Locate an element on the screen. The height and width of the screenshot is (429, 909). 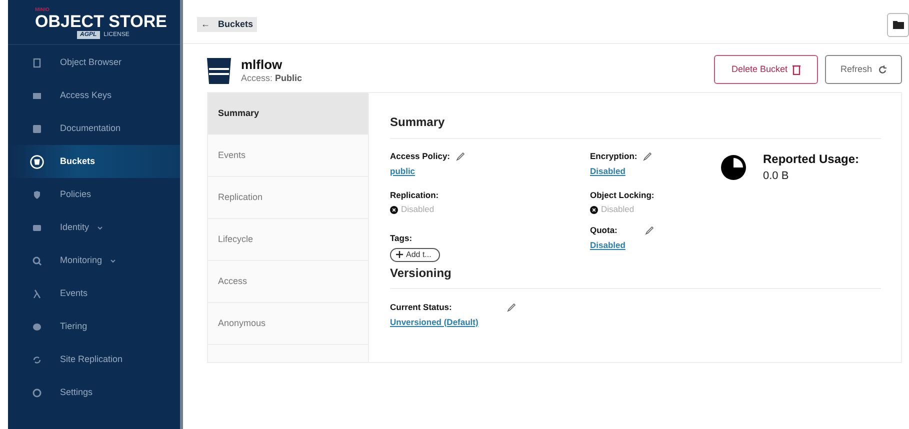
delete-bucket-button: Delete Bucket is located at coordinates (766, 69).